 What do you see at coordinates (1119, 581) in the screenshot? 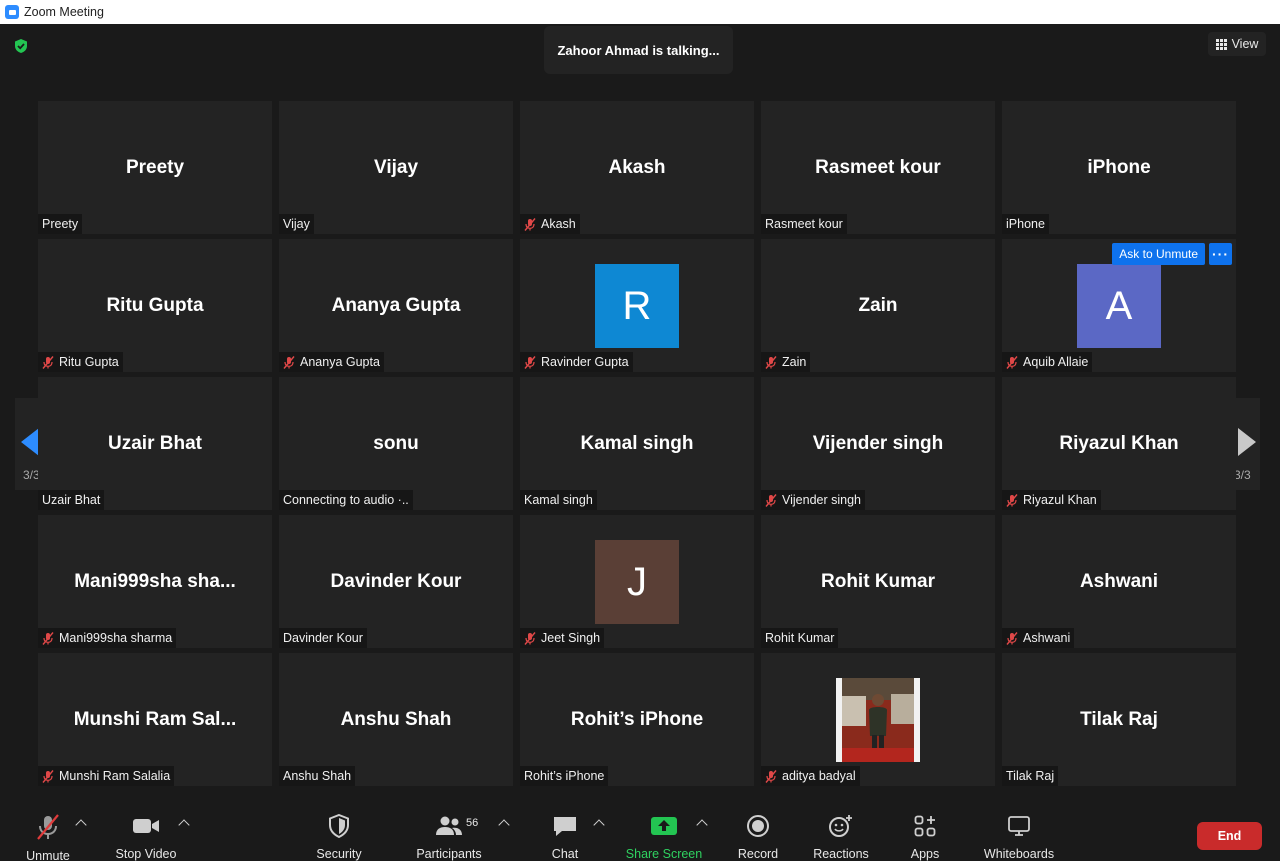
I see `participant-tile: Ashwani Ashwani` at bounding box center [1119, 581].